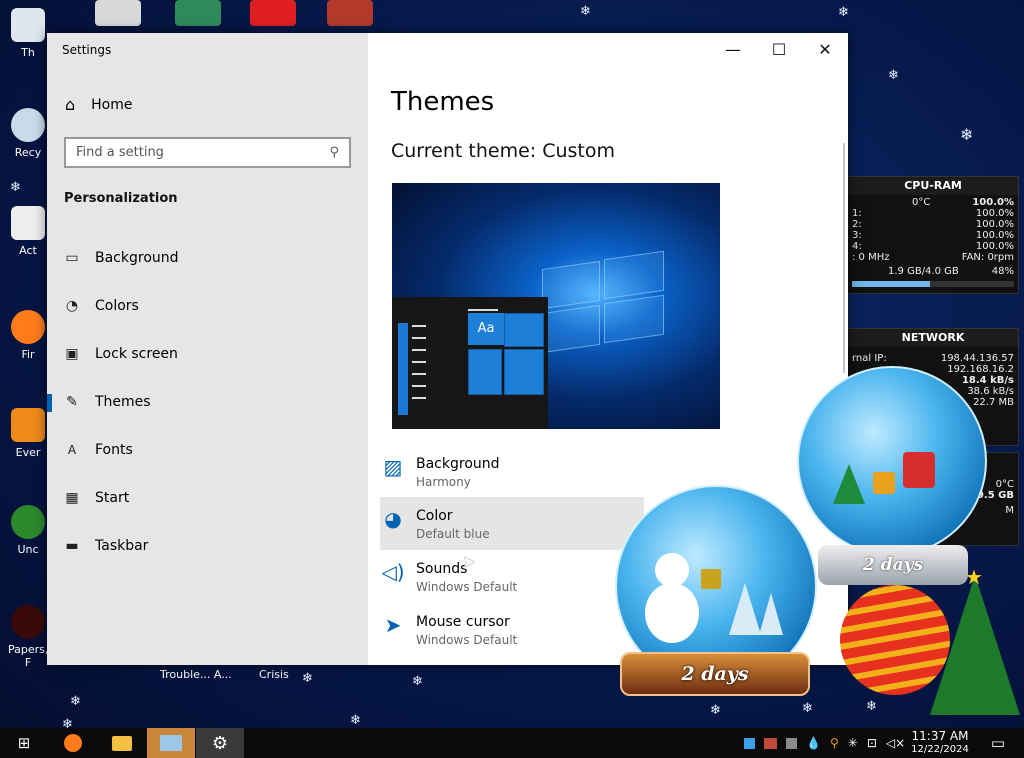 The image size is (1024, 758). Describe the element at coordinates (28, 25) in the screenshot. I see `phone-icon` at that location.